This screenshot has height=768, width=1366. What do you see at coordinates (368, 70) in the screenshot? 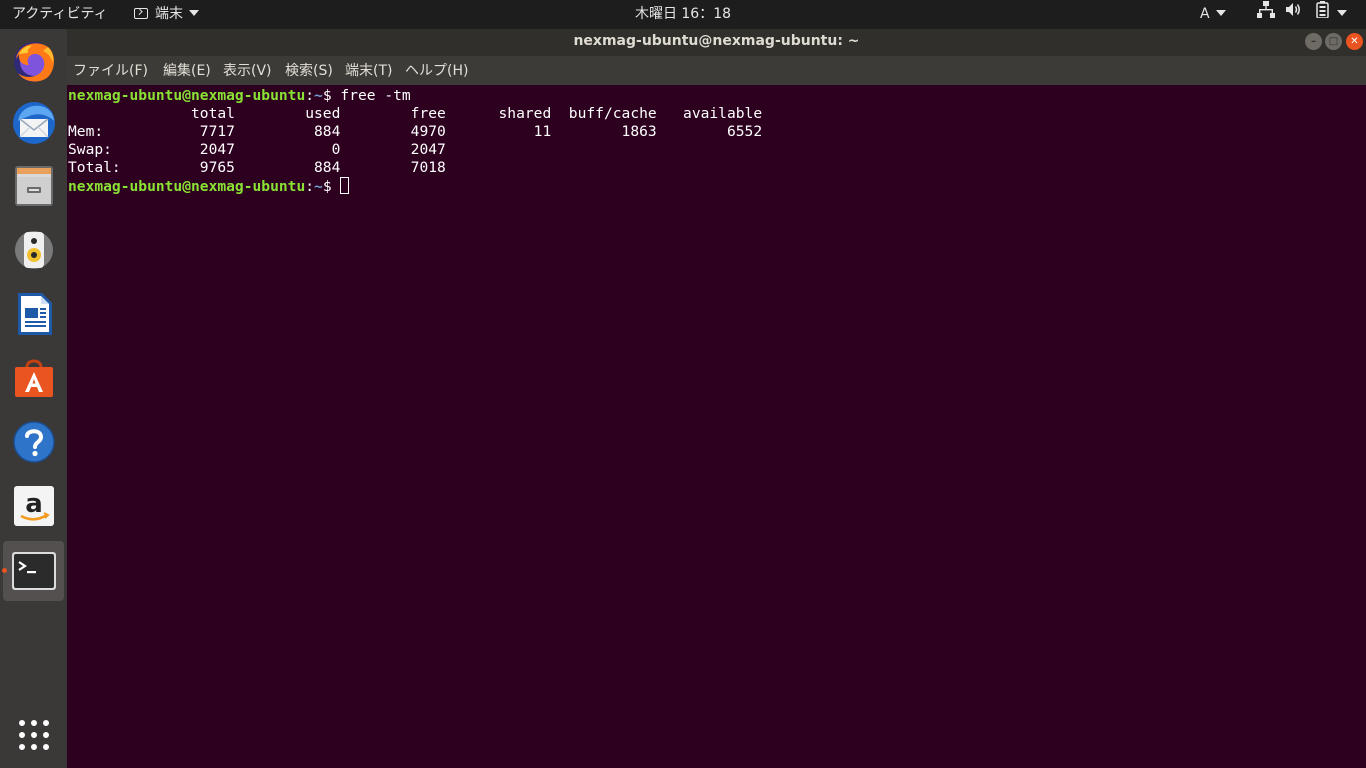
I see `menu-terminal: 端末(T)` at bounding box center [368, 70].